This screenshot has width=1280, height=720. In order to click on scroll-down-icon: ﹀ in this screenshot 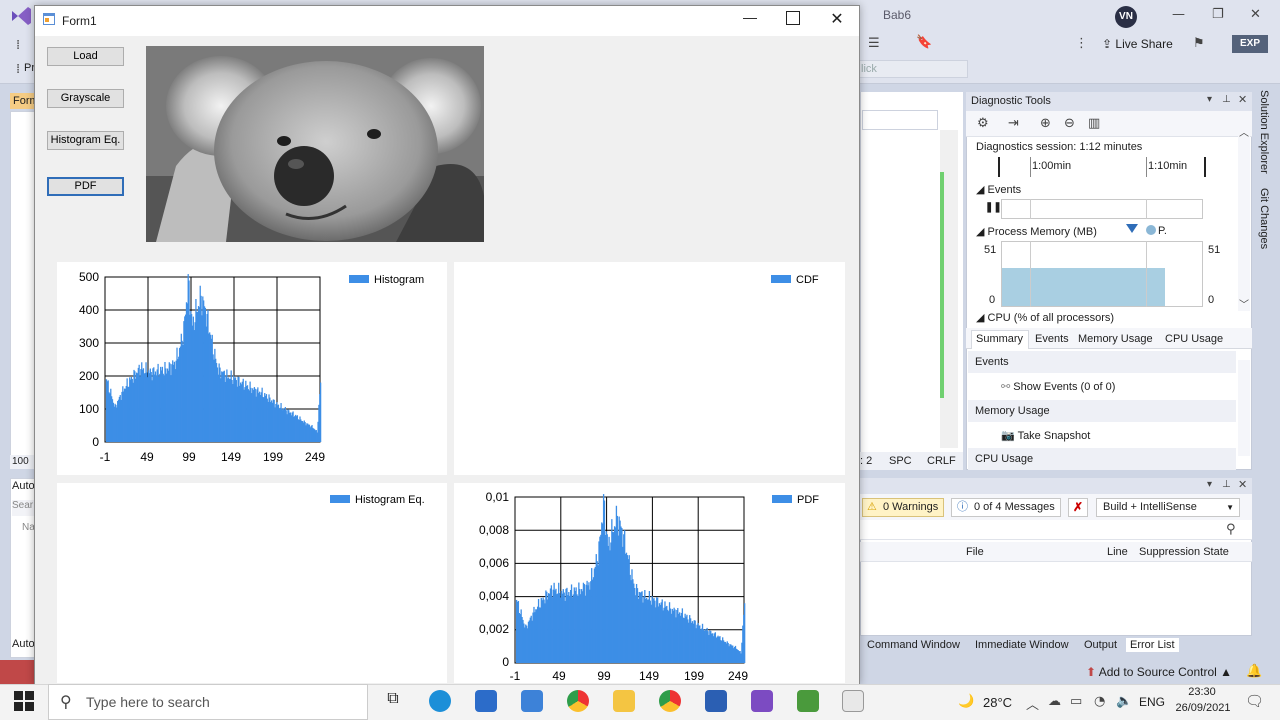, I will do `click(1244, 303)`.